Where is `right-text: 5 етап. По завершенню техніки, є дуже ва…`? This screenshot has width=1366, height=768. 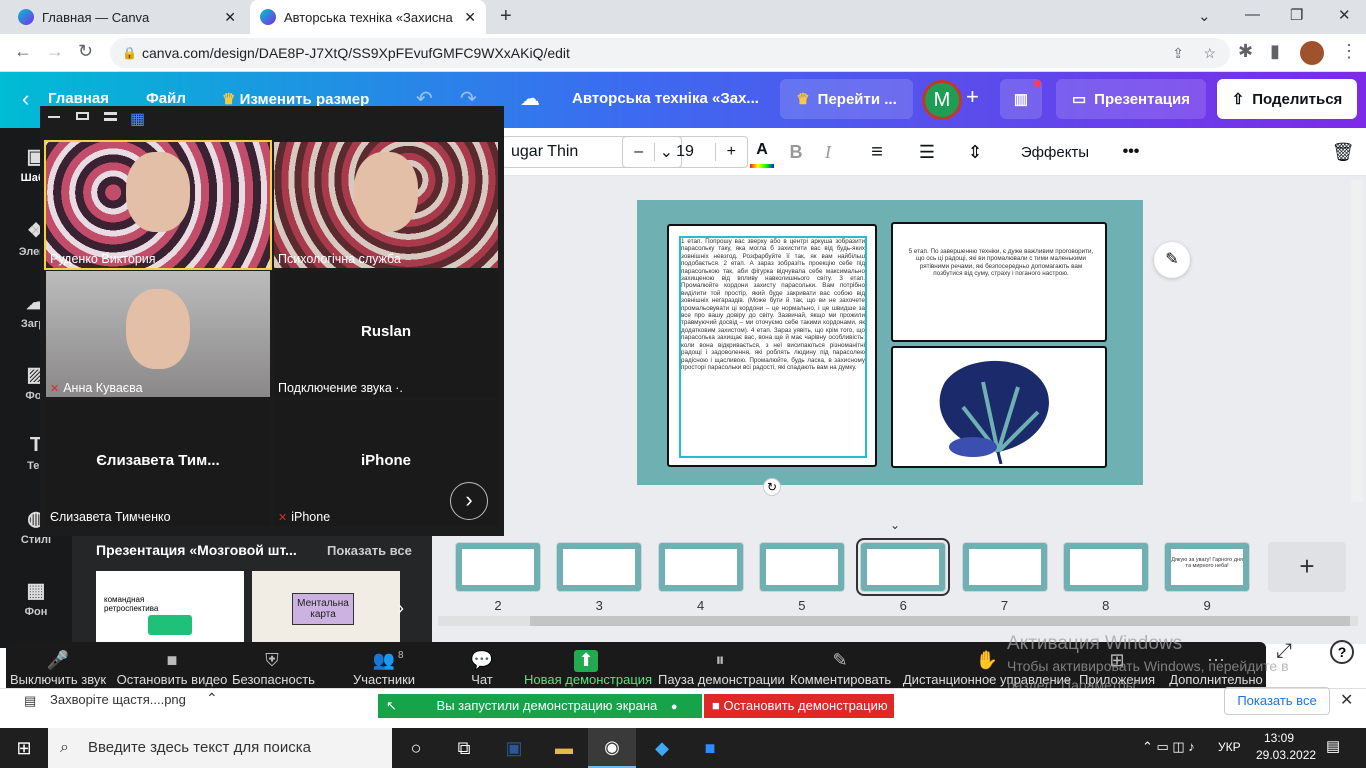
right-text: 5 етап. По завершенню техніки, є дуже ва… is located at coordinates (1001, 263).